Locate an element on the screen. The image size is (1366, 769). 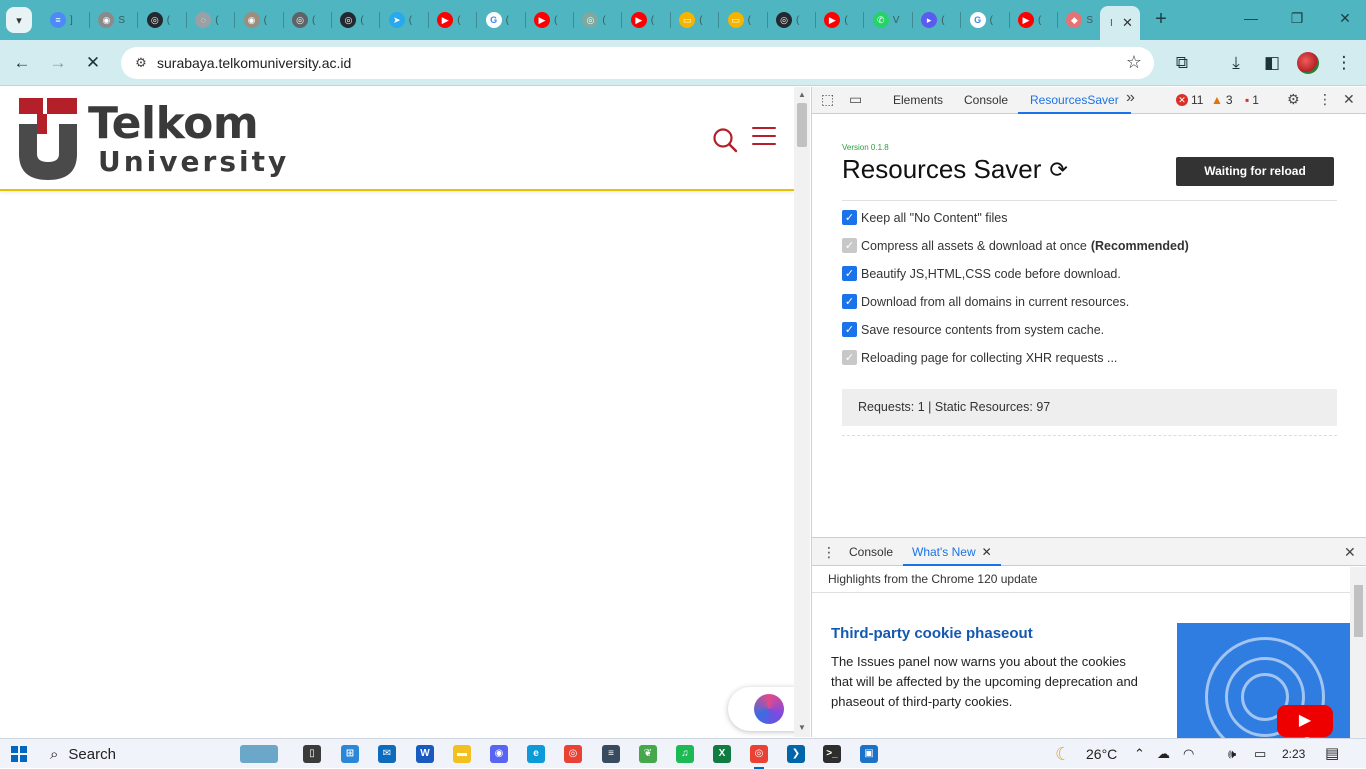
forward-icon: → is located at coordinates (58, 63).